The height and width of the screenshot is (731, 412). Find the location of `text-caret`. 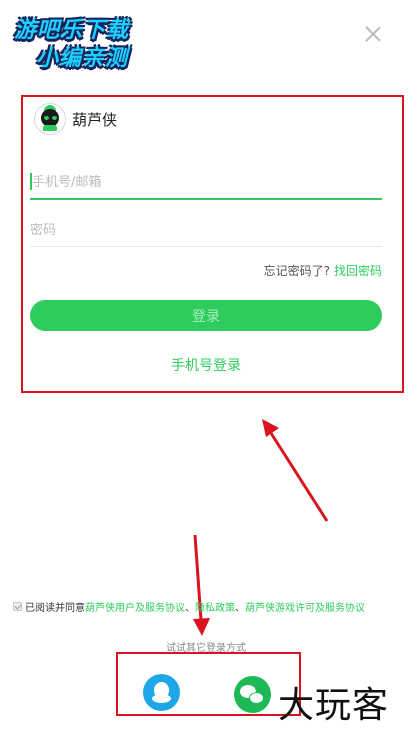

text-caret is located at coordinates (31, 181).